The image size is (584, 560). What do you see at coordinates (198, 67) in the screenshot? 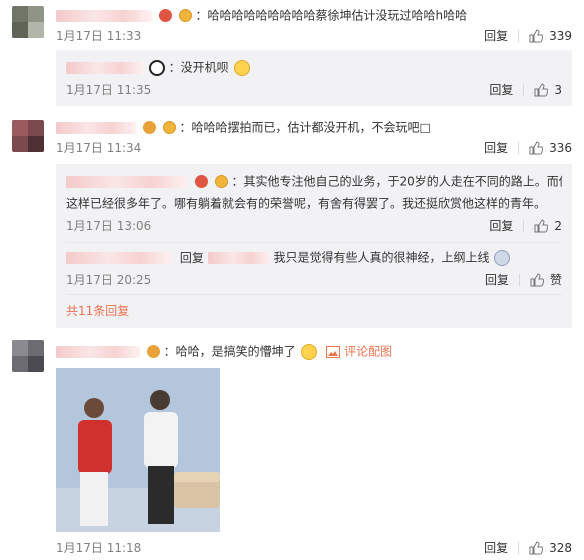
I see `reply-text: ：没开机呗` at bounding box center [198, 67].